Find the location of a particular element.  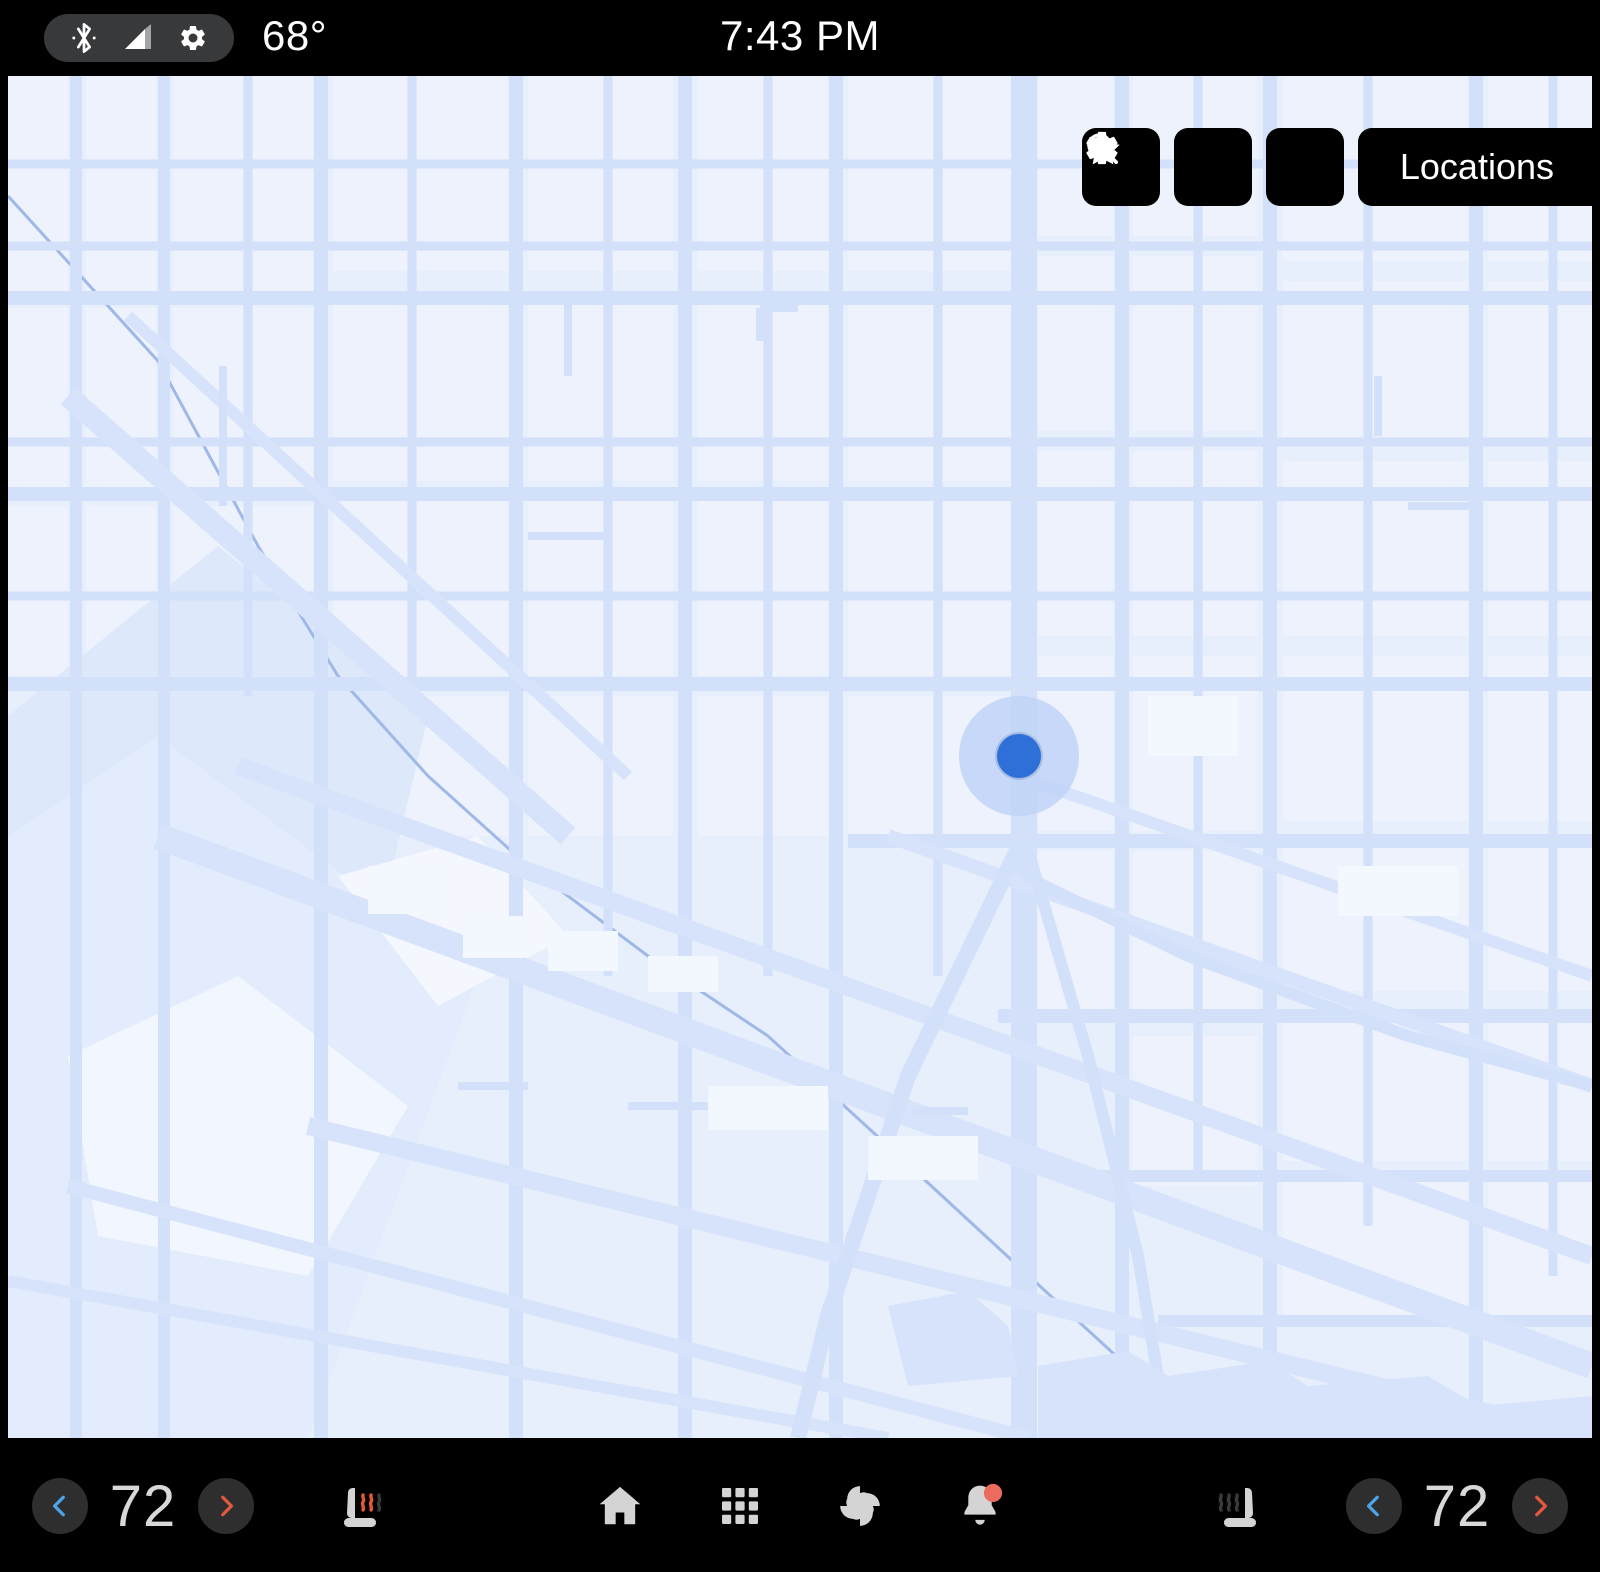

clock: 7:43 PM is located at coordinates (800, 35).